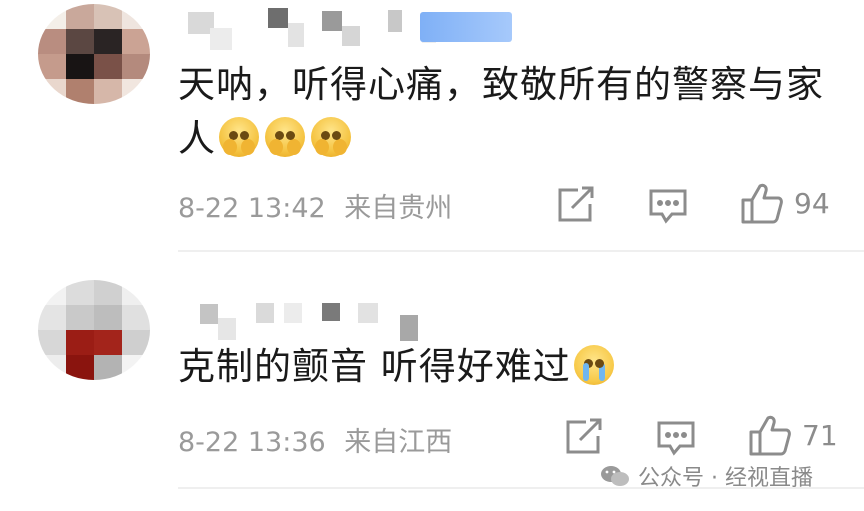 The width and height of the screenshot is (864, 511). Describe the element at coordinates (615, 476) in the screenshot. I see `wechat-icon` at that location.